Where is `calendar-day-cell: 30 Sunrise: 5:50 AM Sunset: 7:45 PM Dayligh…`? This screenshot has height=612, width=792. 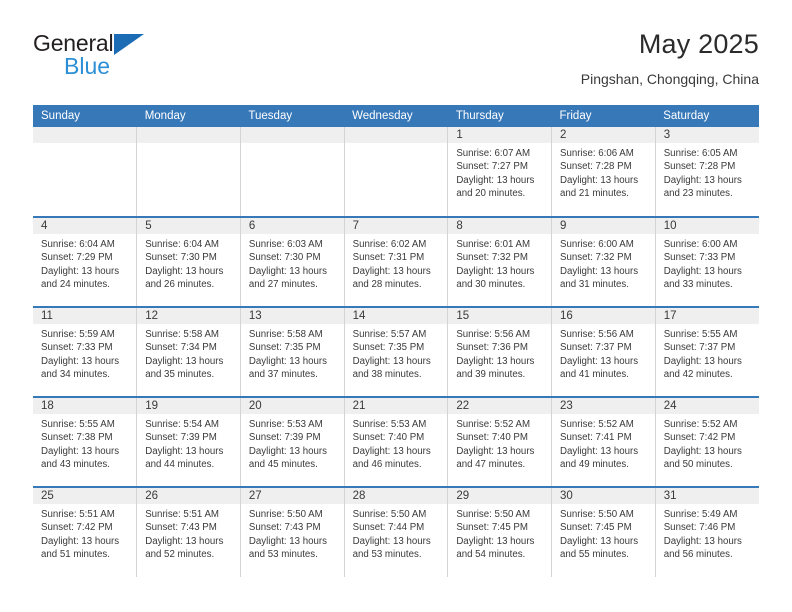
calendar-day-cell: 30 Sunrise: 5:50 AM Sunset: 7:45 PM Dayligh… is located at coordinates (603, 531).